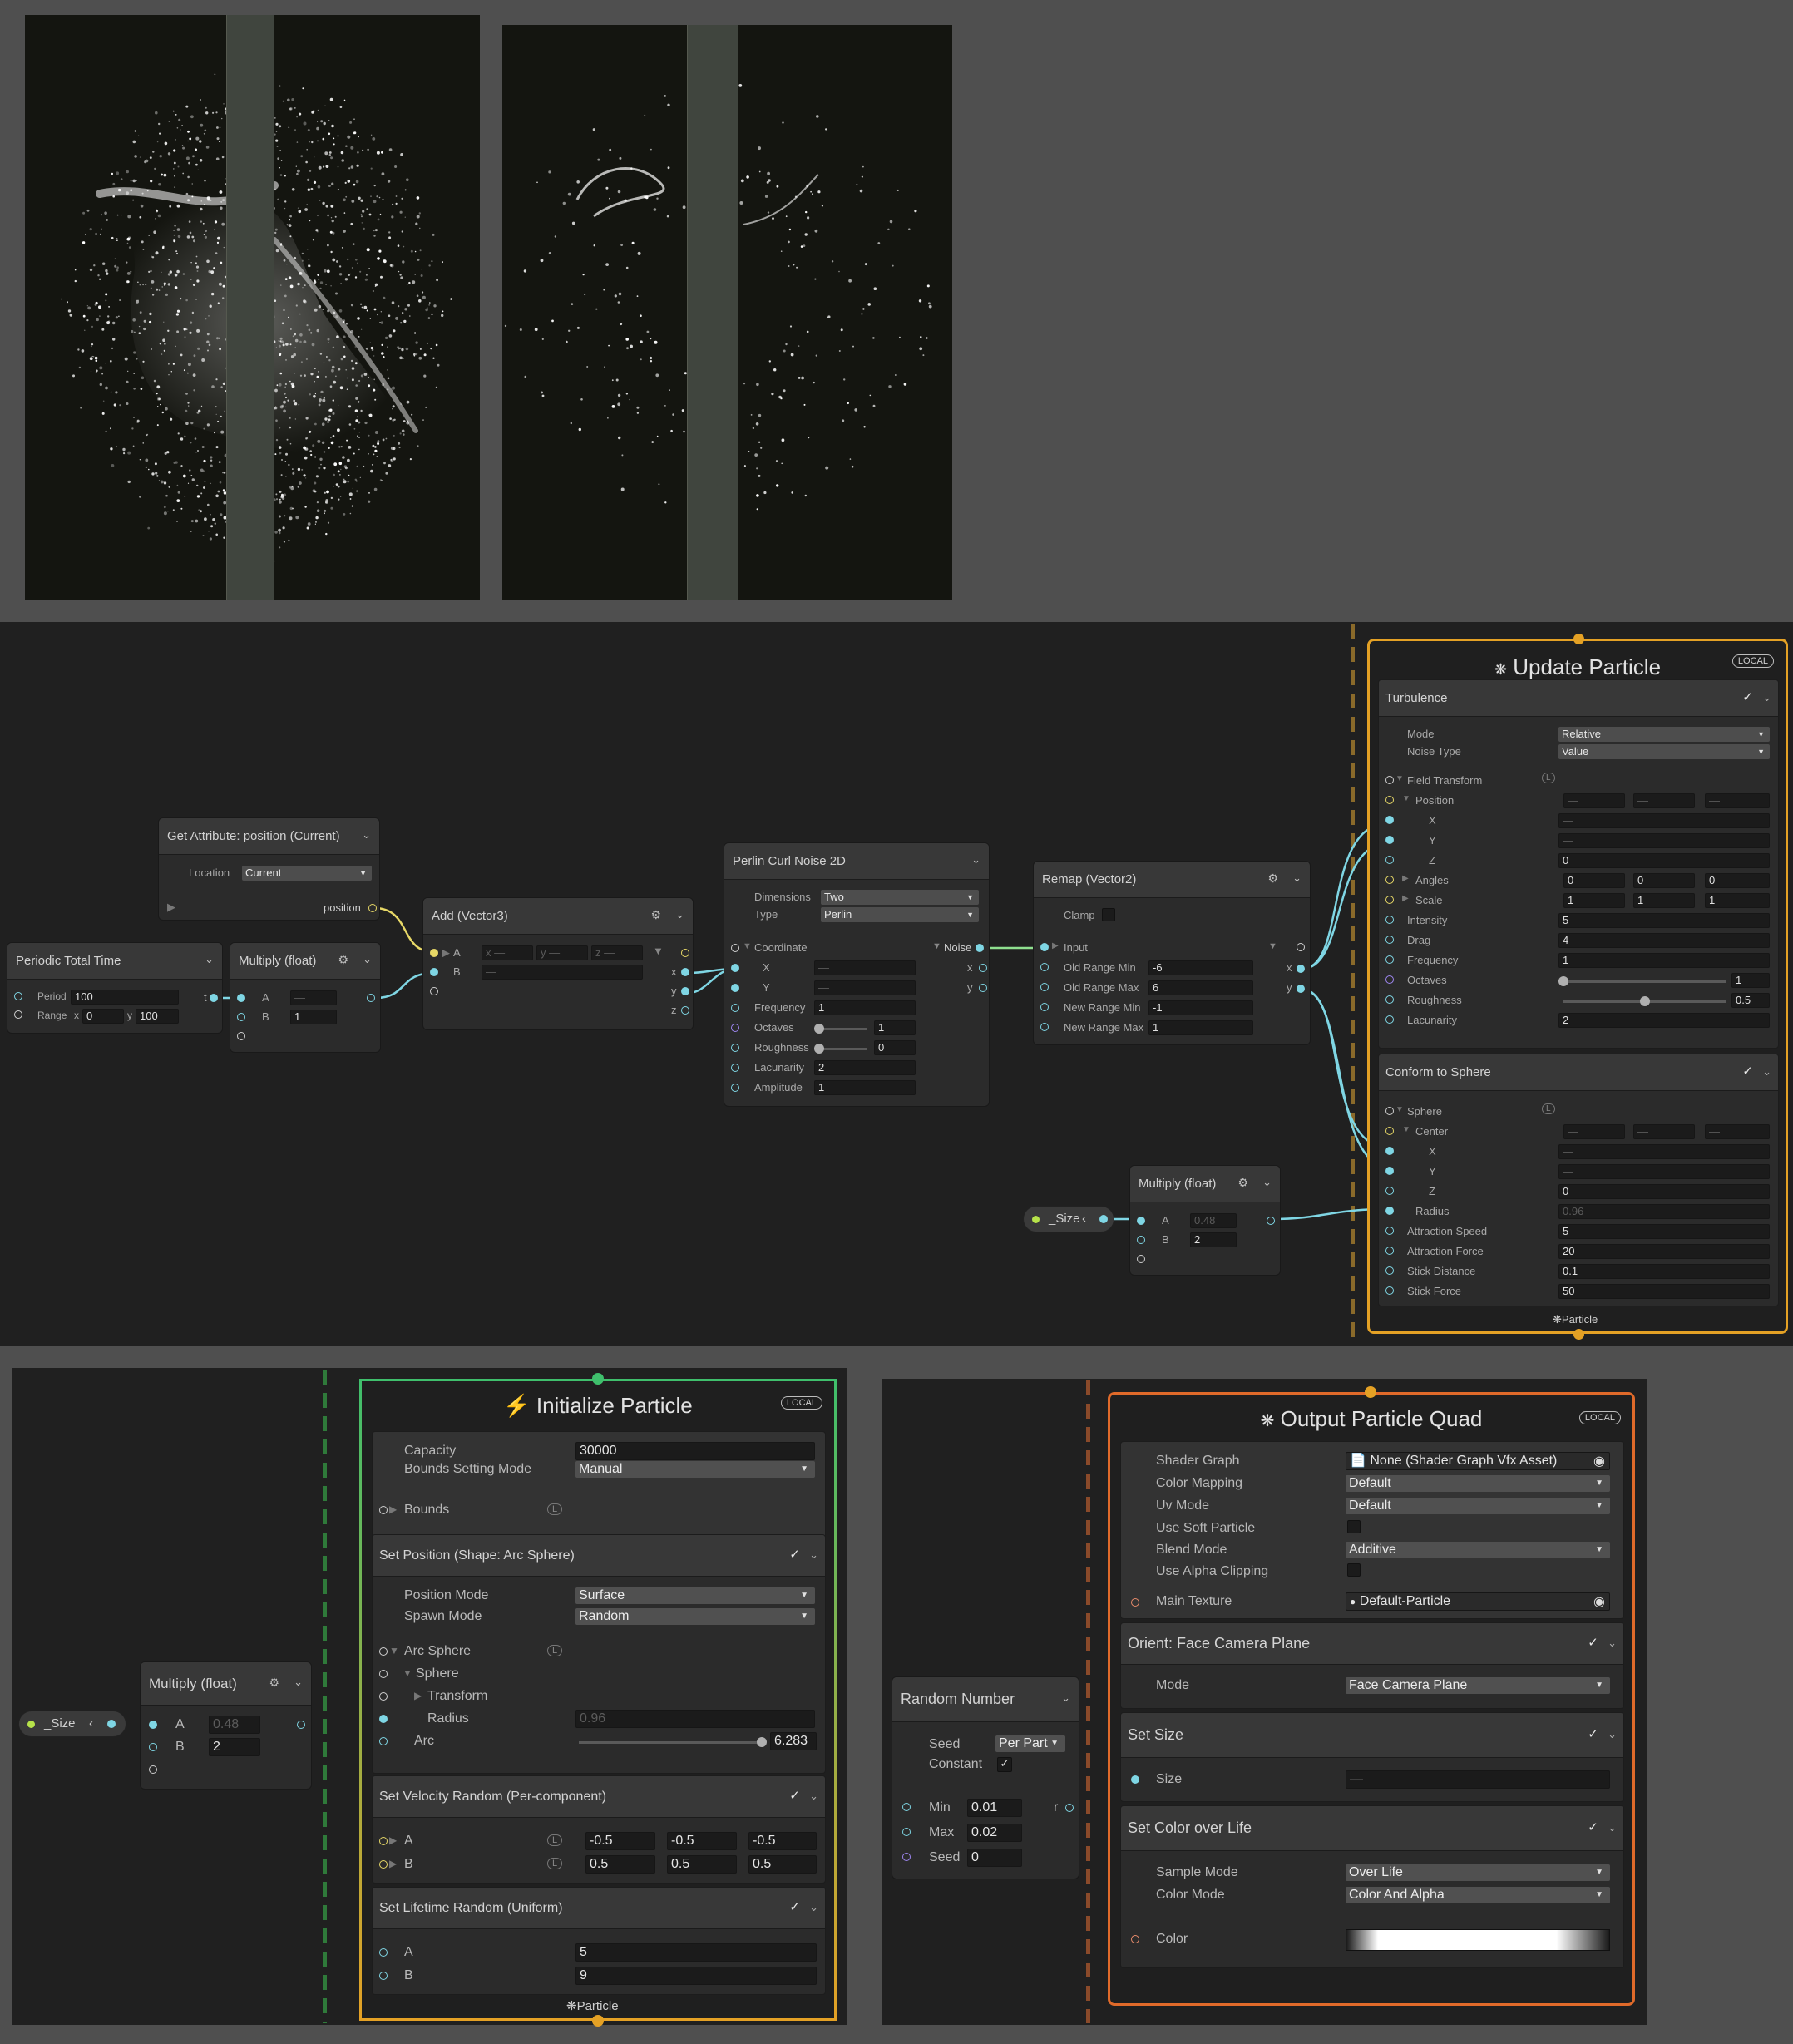  Describe the element at coordinates (1737, 881) in the screenshot. I see `angles-z-field: 0` at that location.